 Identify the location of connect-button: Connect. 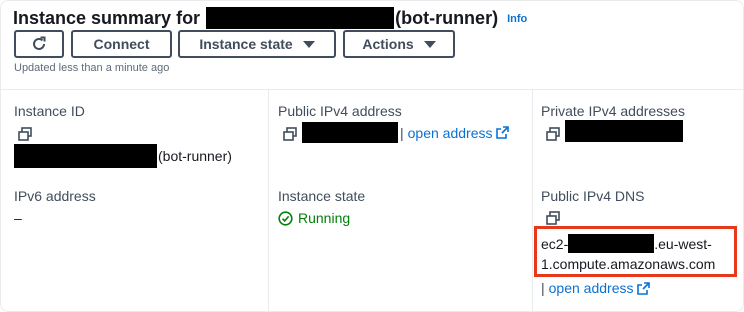
(121, 44).